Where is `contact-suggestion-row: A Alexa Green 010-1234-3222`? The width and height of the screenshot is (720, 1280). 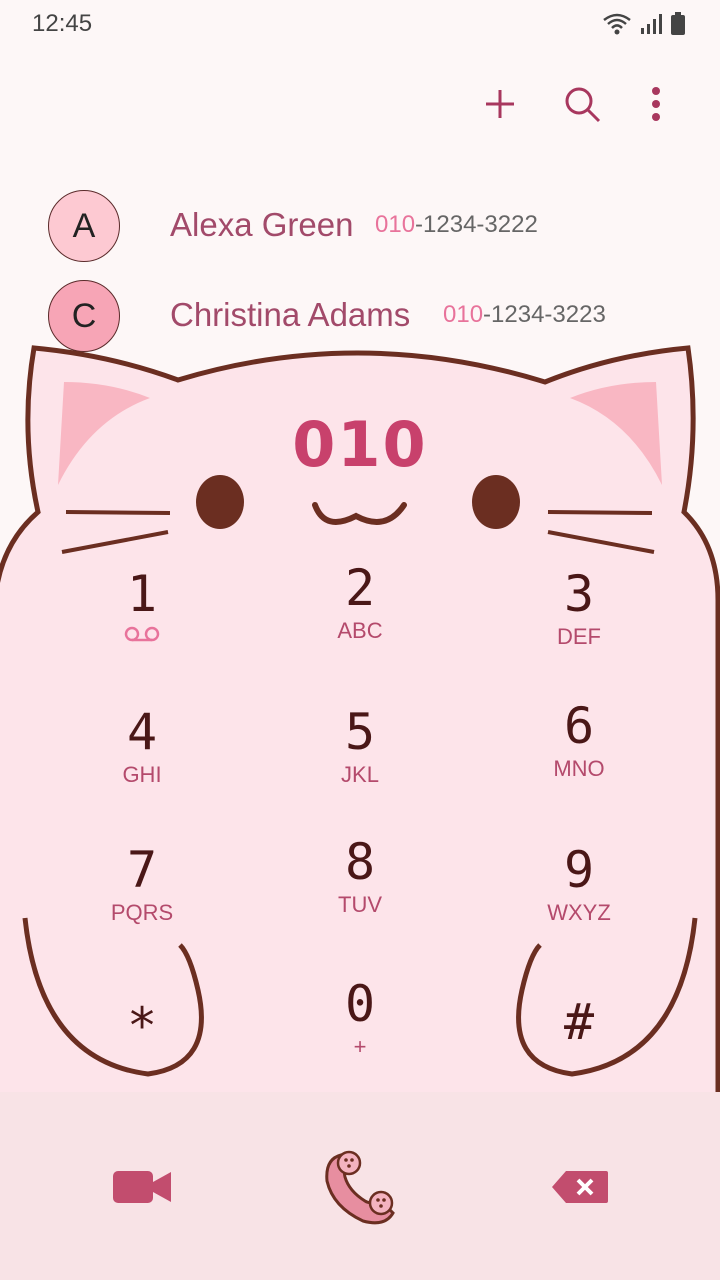
contact-suggestion-row: A Alexa Green 010-1234-3222 is located at coordinates (360, 226).